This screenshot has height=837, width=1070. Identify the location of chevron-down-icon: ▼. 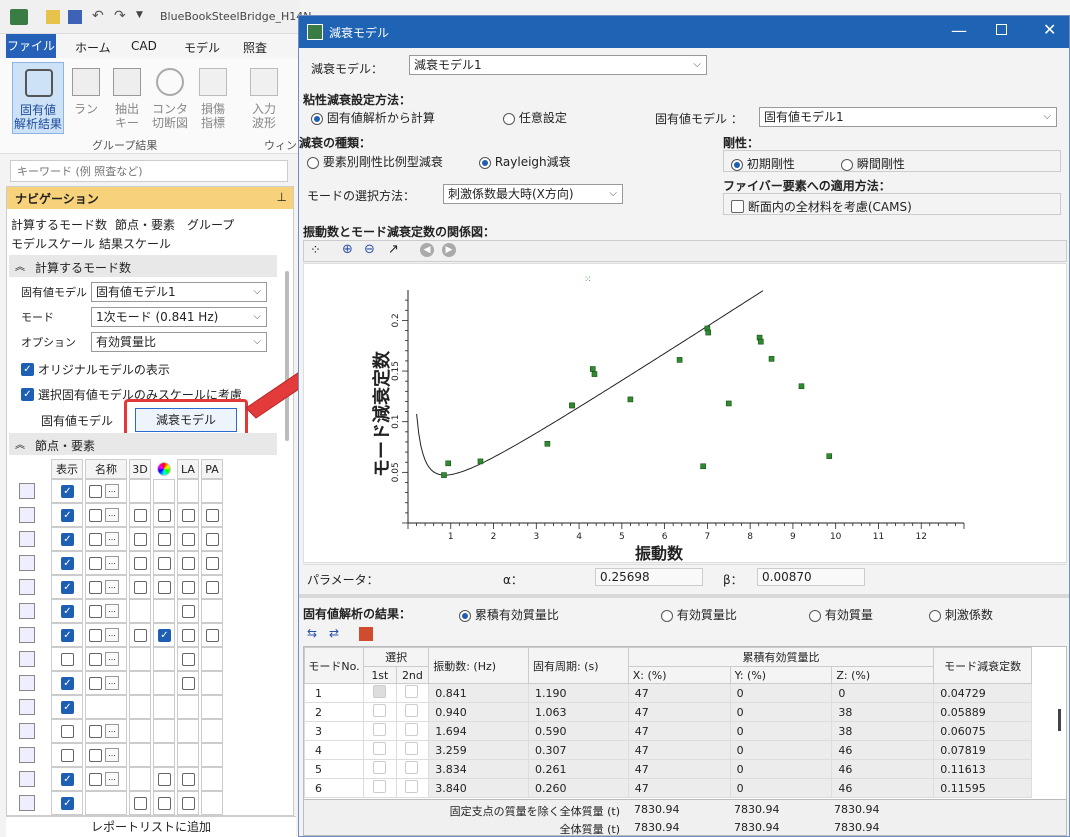
(139, 15).